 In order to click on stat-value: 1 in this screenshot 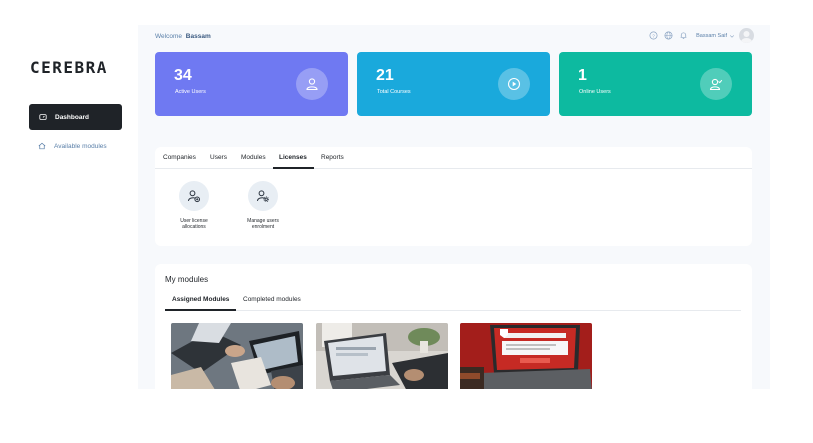, I will do `click(582, 75)`.